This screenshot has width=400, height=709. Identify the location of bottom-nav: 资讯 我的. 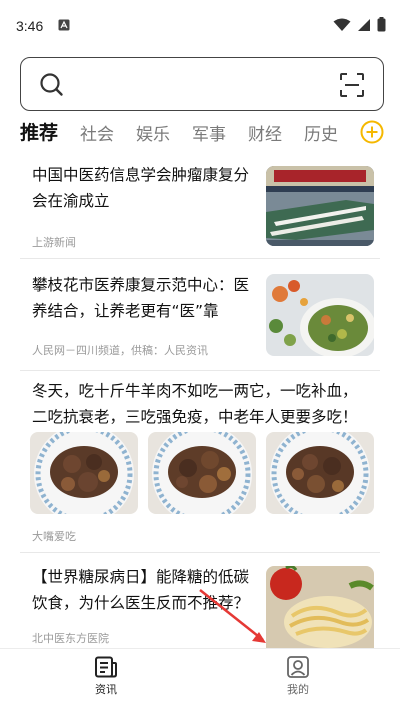
(200, 678).